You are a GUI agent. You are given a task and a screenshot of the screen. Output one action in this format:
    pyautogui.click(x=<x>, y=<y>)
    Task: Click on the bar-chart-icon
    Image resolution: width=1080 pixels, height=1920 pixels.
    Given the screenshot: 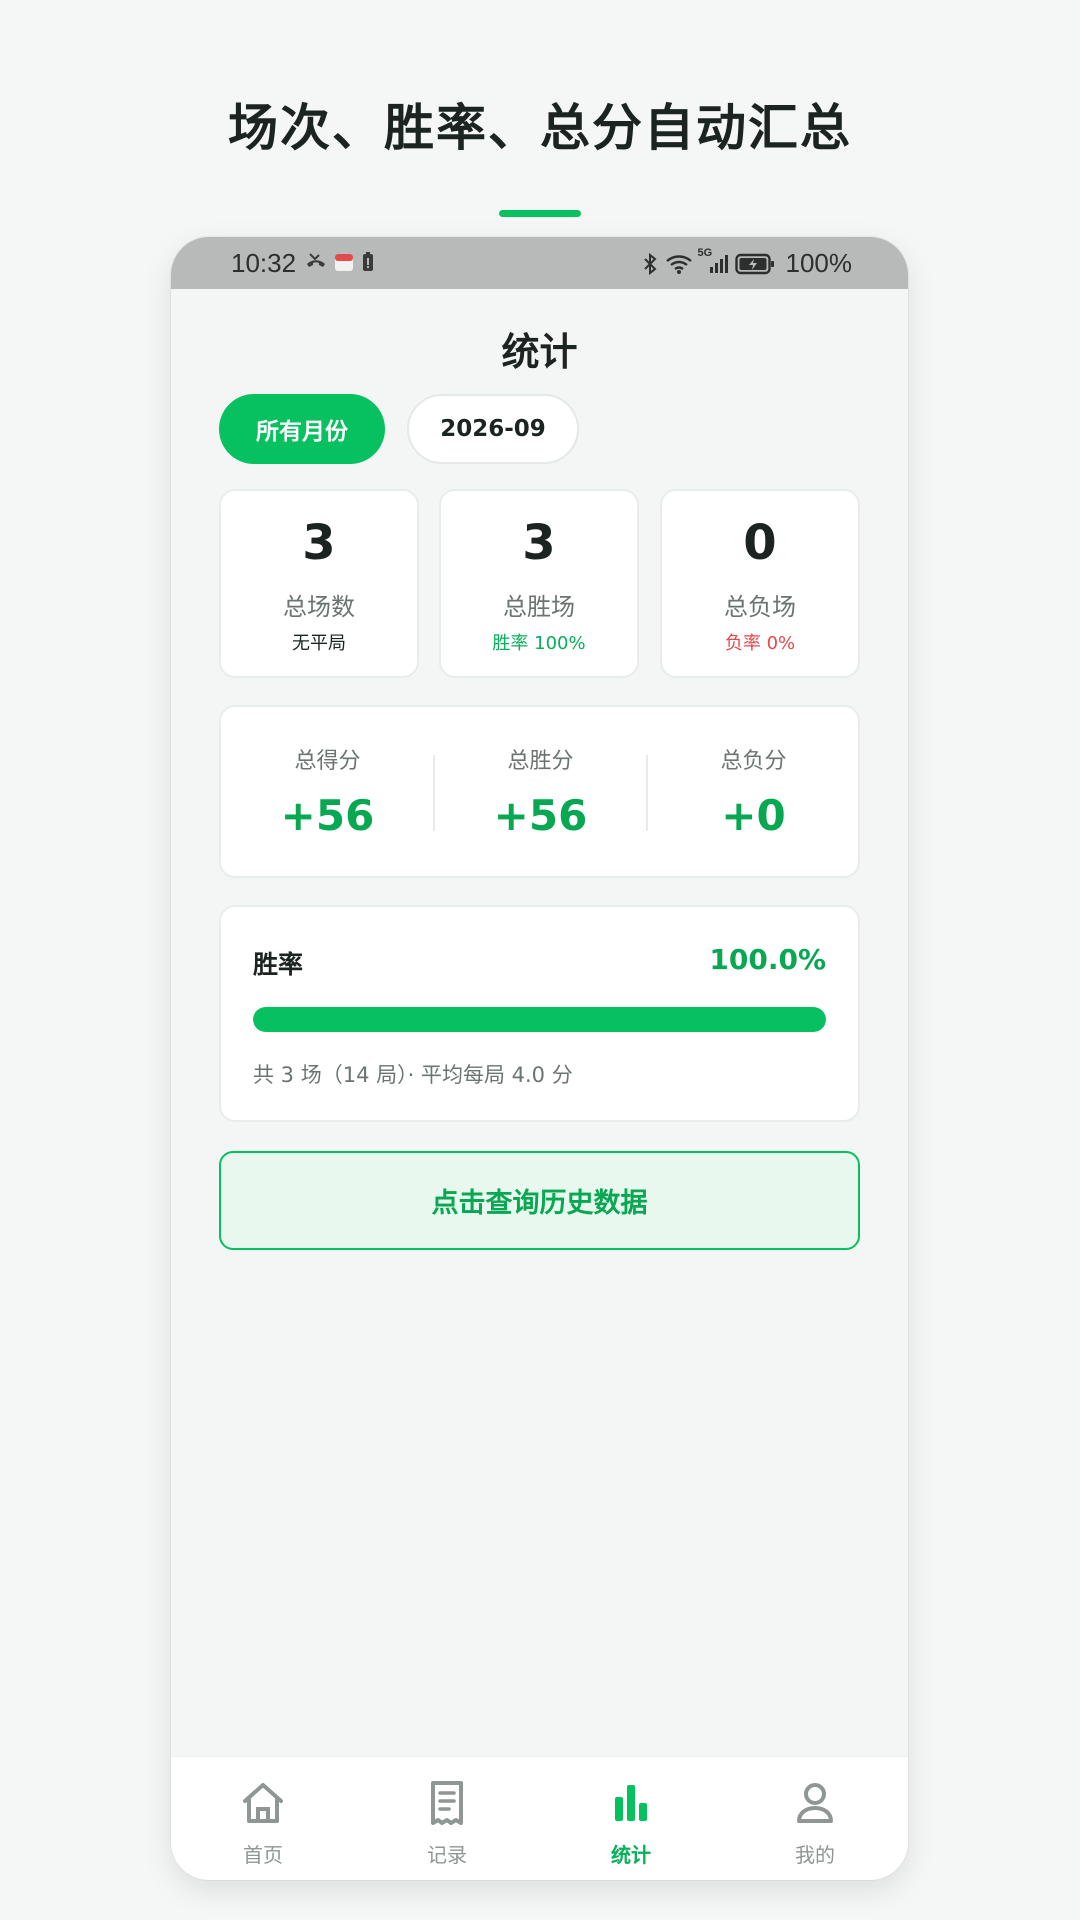 What is the action you would take?
    pyautogui.click(x=631, y=1803)
    